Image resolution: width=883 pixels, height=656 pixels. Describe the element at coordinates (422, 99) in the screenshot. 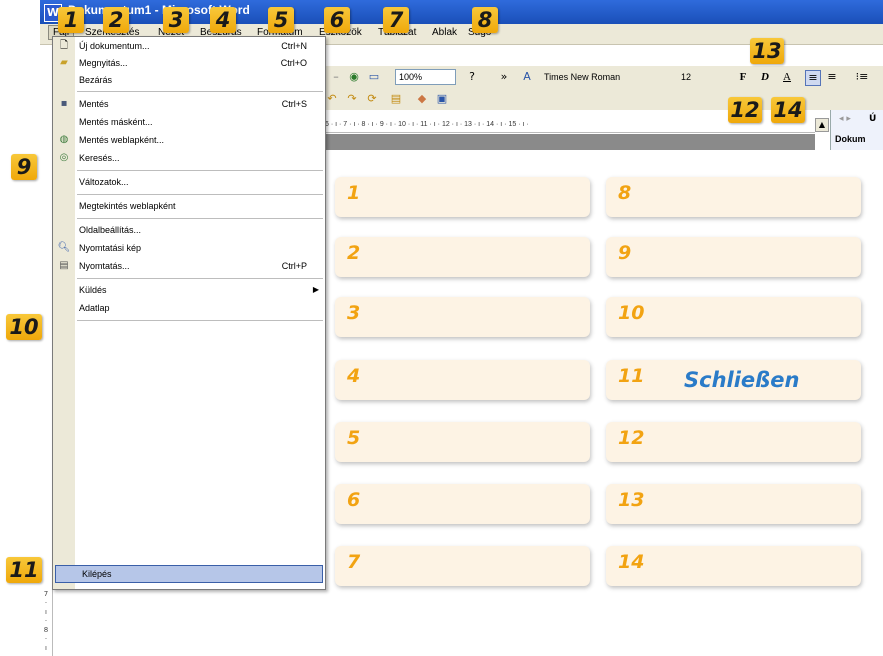

I see `drawing-tool-icon: ◆` at that location.